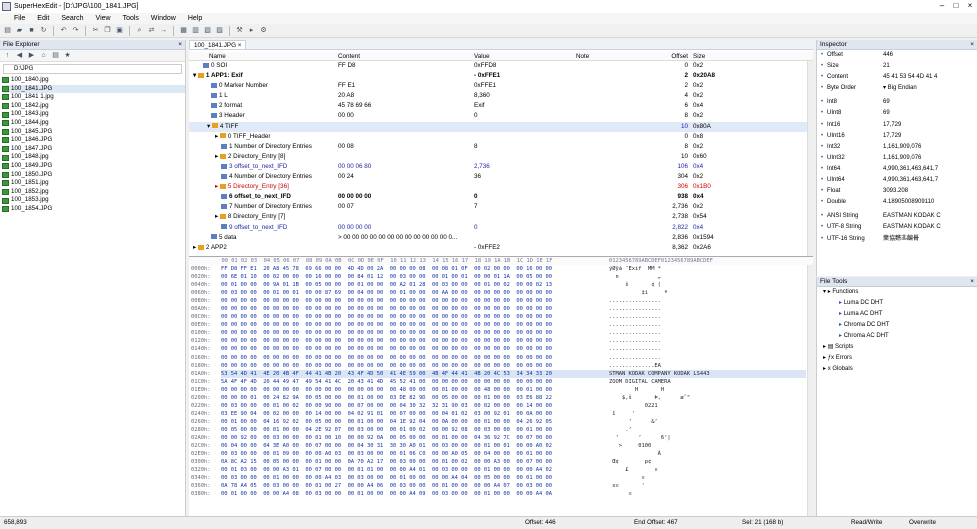 Image resolution: width=977 pixels, height=529 pixels. Describe the element at coordinates (107, 30) in the screenshot. I see `copy-icon: ❐` at that location.